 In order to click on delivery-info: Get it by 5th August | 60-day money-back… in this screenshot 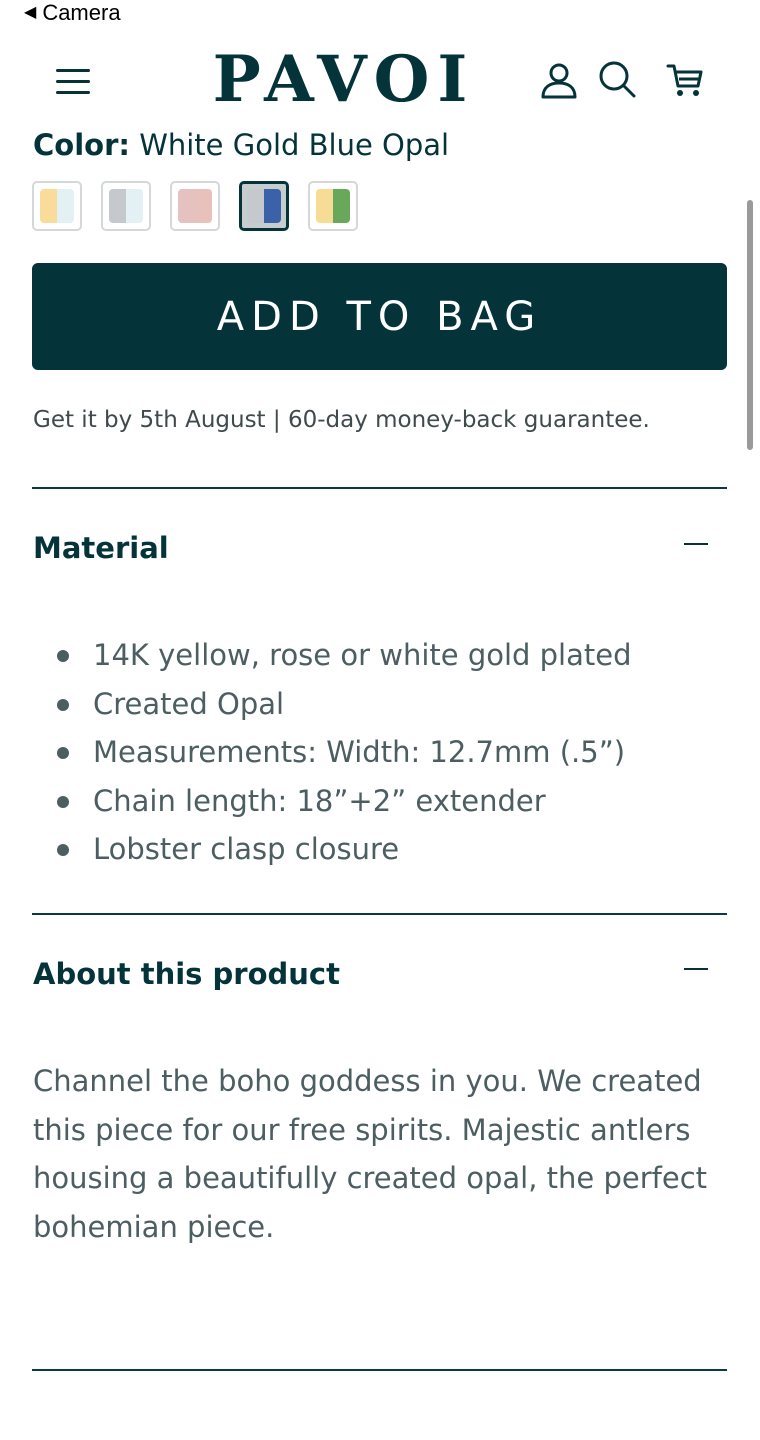, I will do `click(341, 420)`.